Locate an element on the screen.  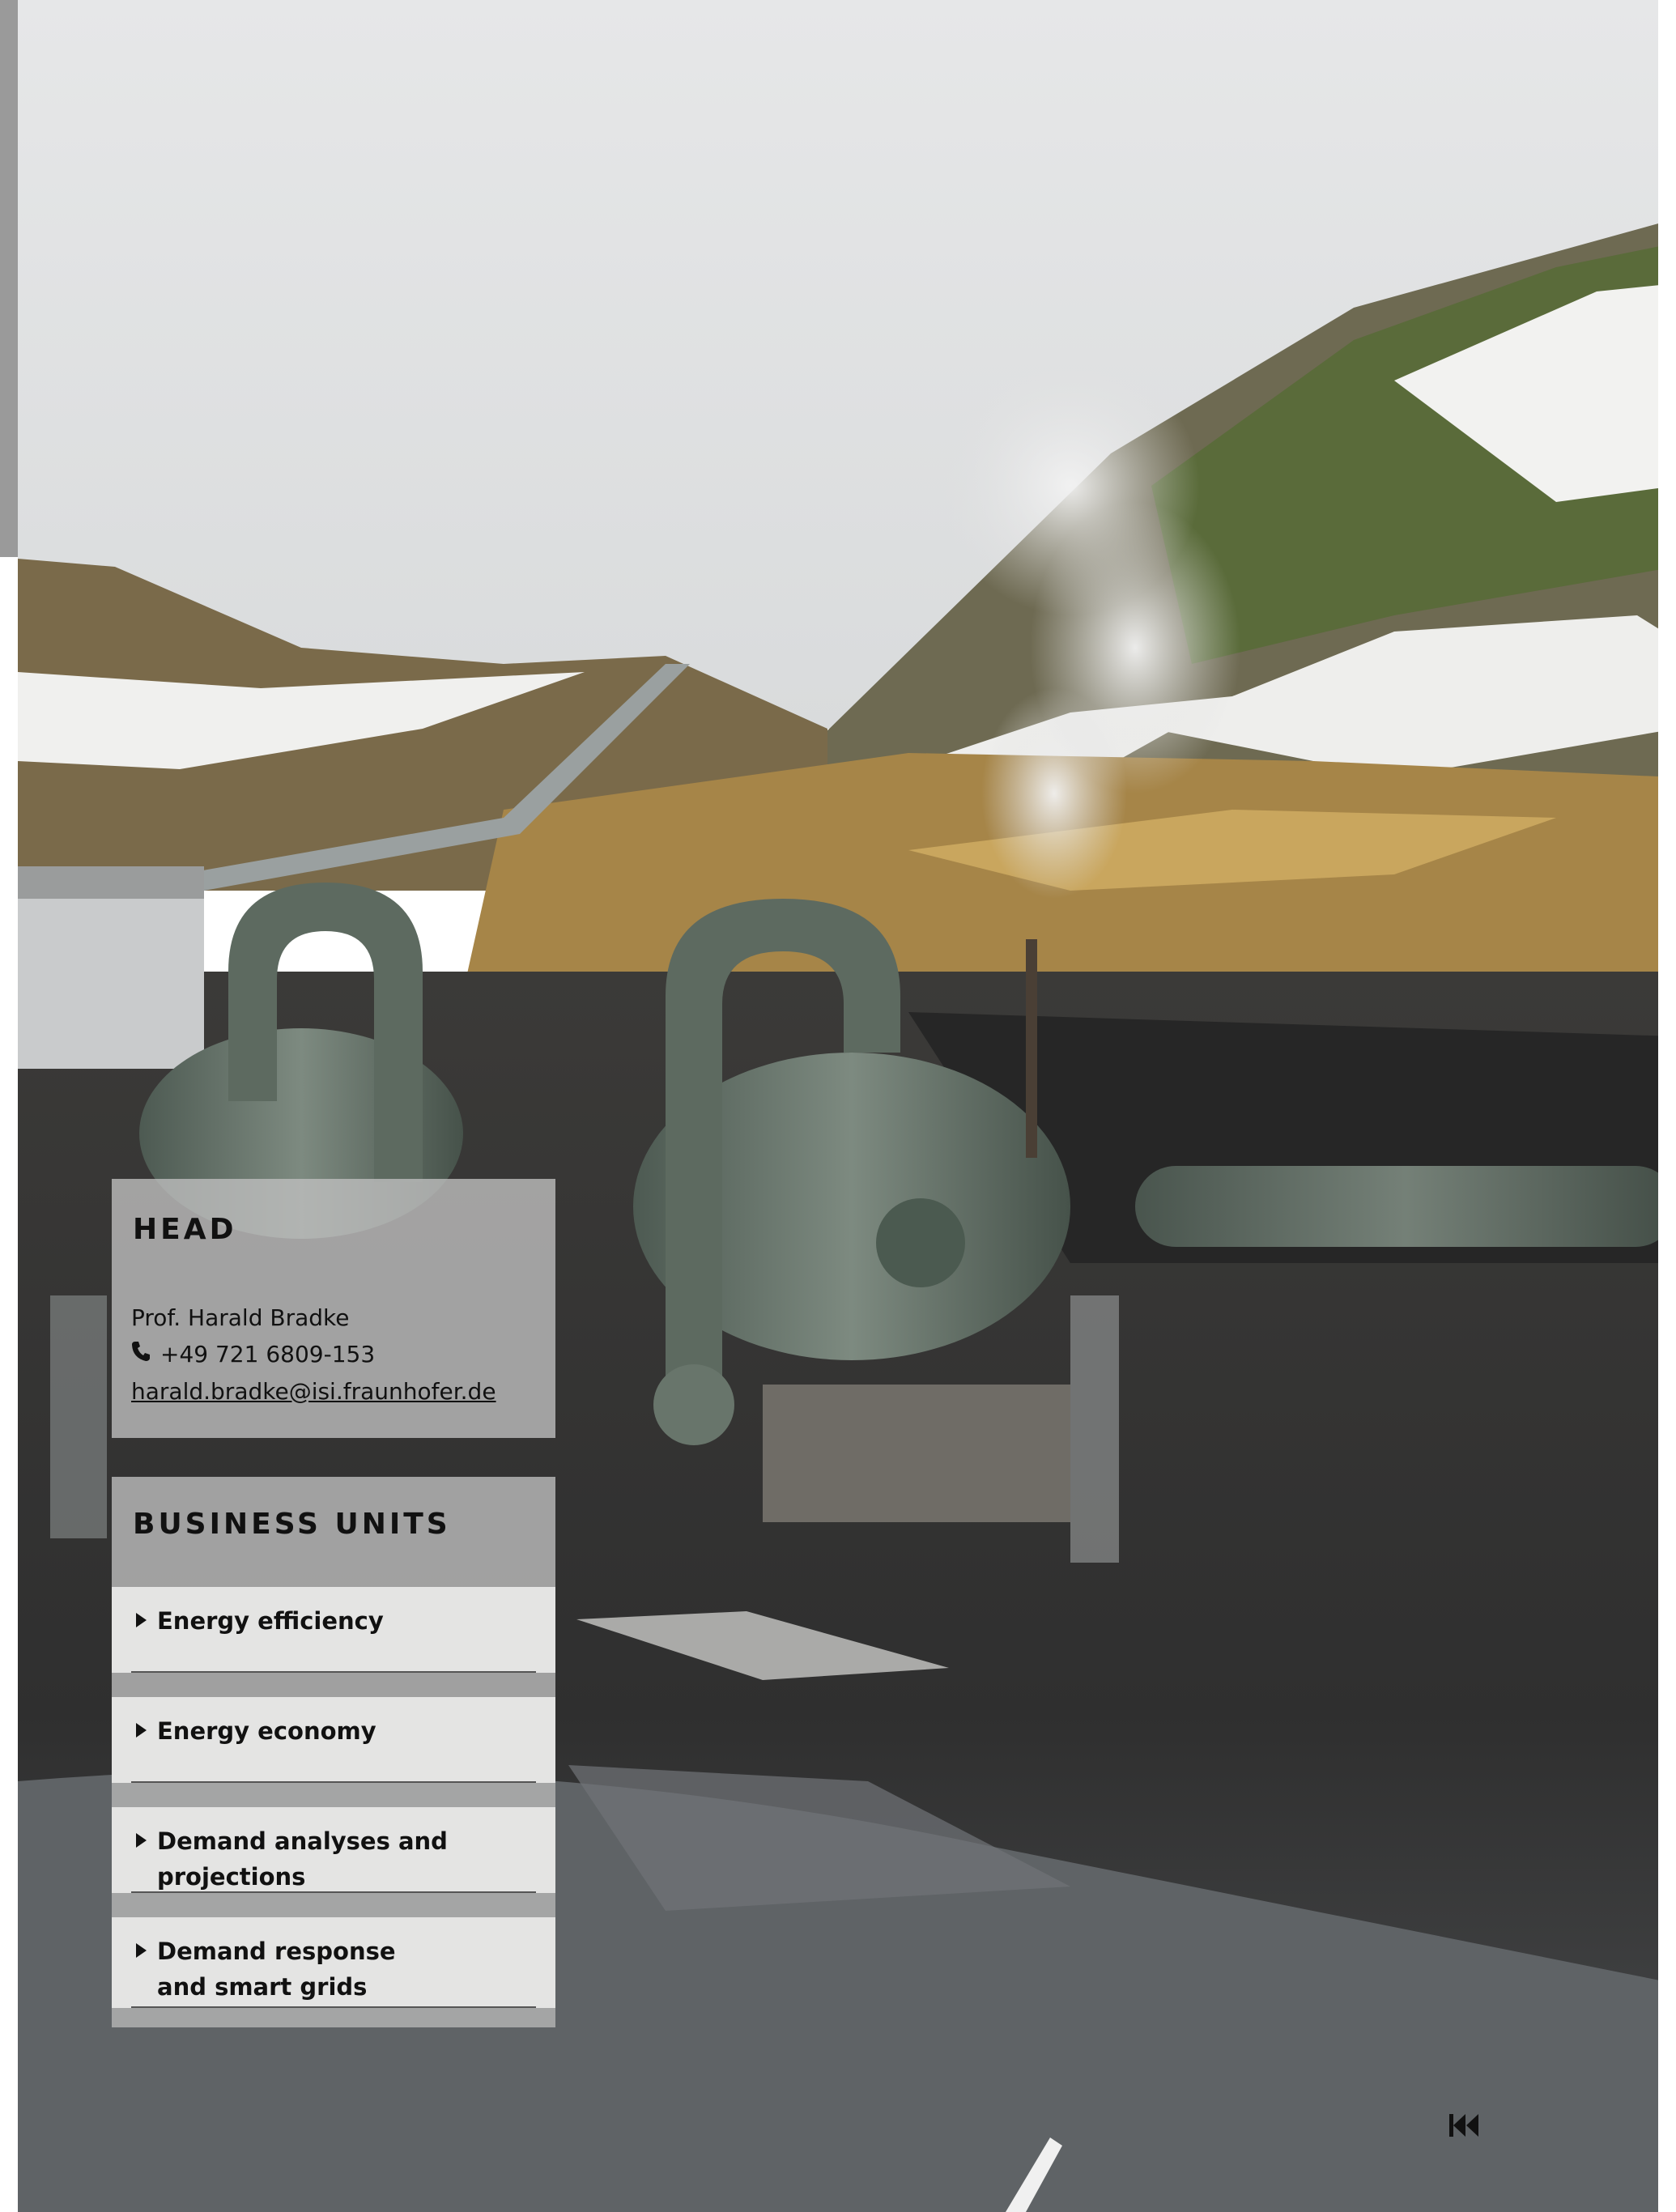
business-units-heading: BUSINESS UNITS is located at coordinates (292, 1524).